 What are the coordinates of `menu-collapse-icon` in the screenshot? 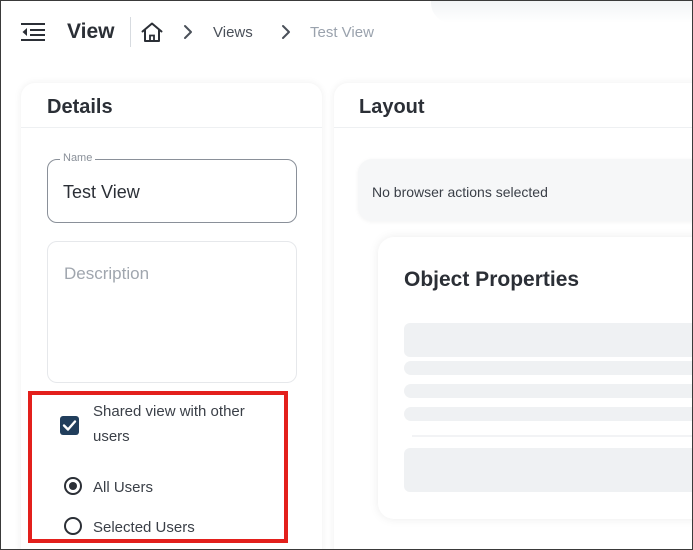 It's located at (34, 32).